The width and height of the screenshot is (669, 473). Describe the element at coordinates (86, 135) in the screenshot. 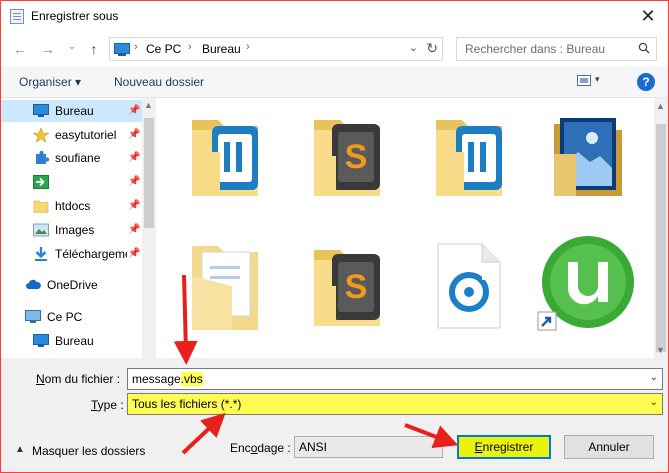

I see `sidebar-item-label: easytutoriel` at that location.